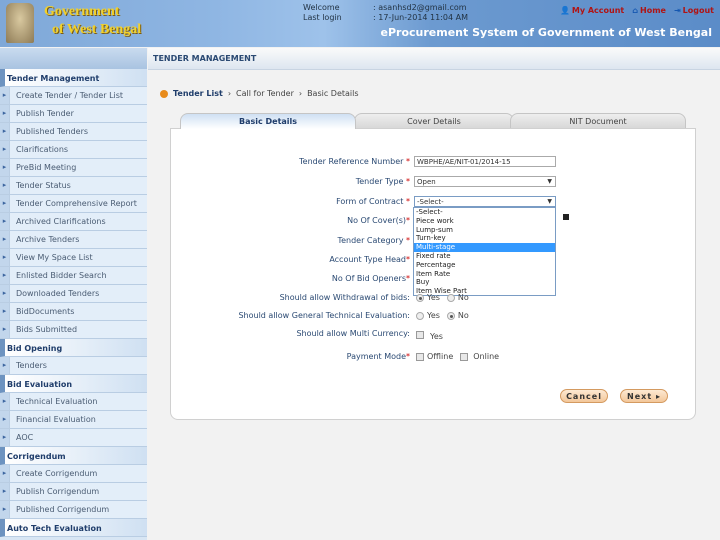 The height and width of the screenshot is (540, 720). What do you see at coordinates (78, 437) in the screenshot?
I see `sidebar-item-label: AOC` at bounding box center [78, 437].